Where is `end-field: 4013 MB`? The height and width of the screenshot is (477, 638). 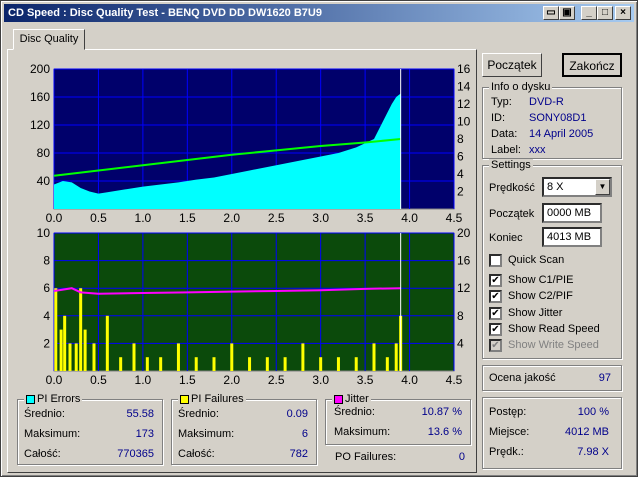
end-field: 4013 MB is located at coordinates (572, 237).